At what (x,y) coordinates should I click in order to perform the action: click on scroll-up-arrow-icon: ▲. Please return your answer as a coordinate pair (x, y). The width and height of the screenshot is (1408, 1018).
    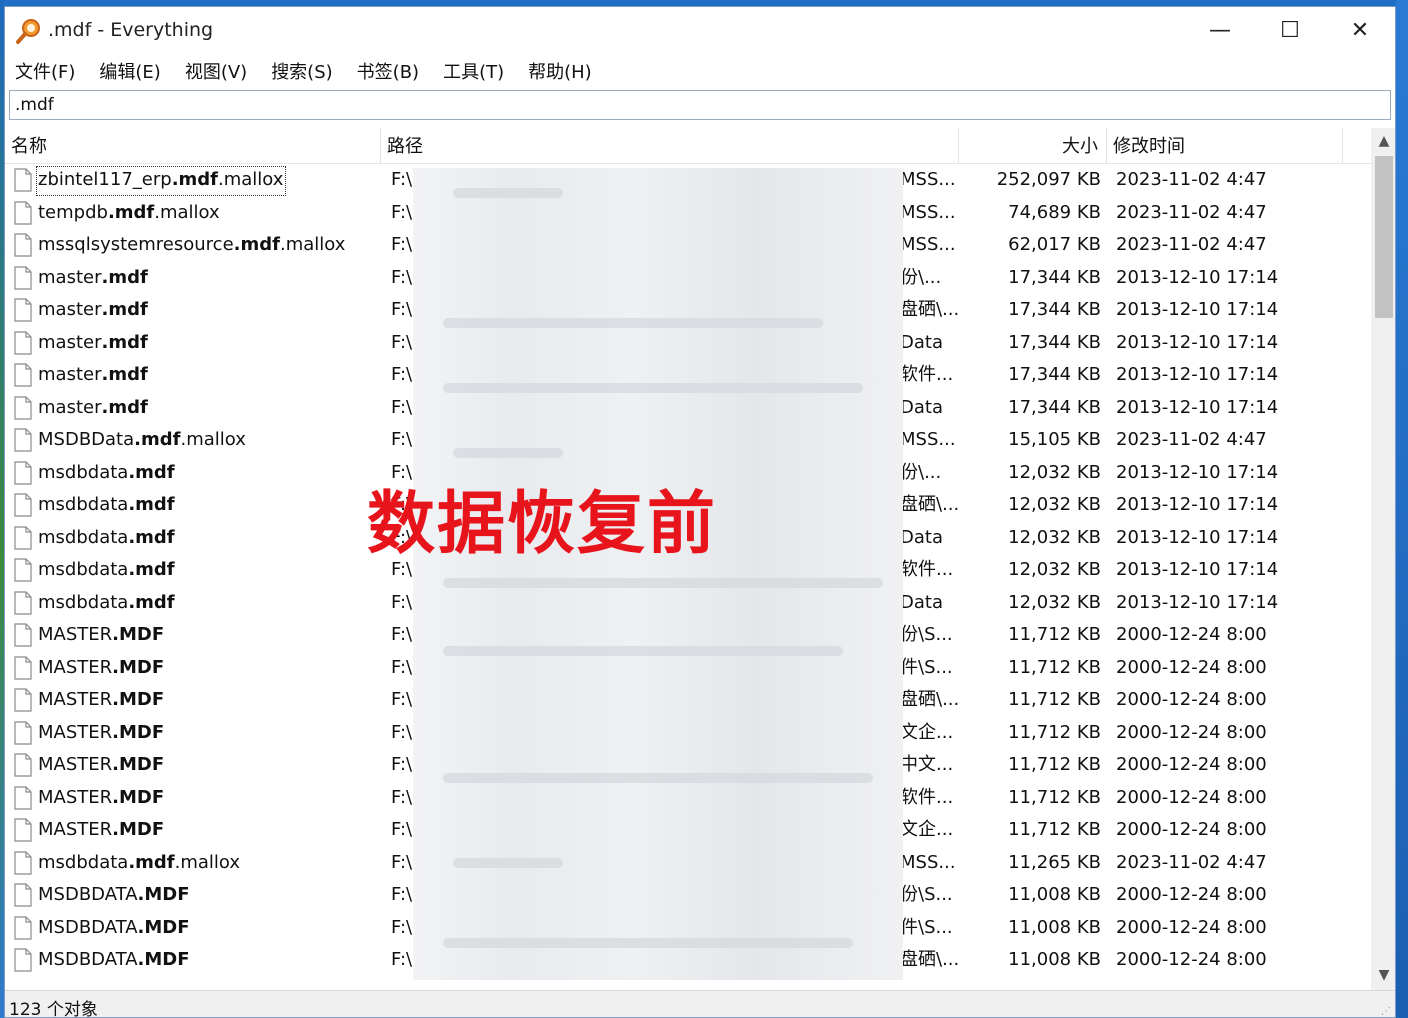
    Looking at the image, I should click on (1383, 141).